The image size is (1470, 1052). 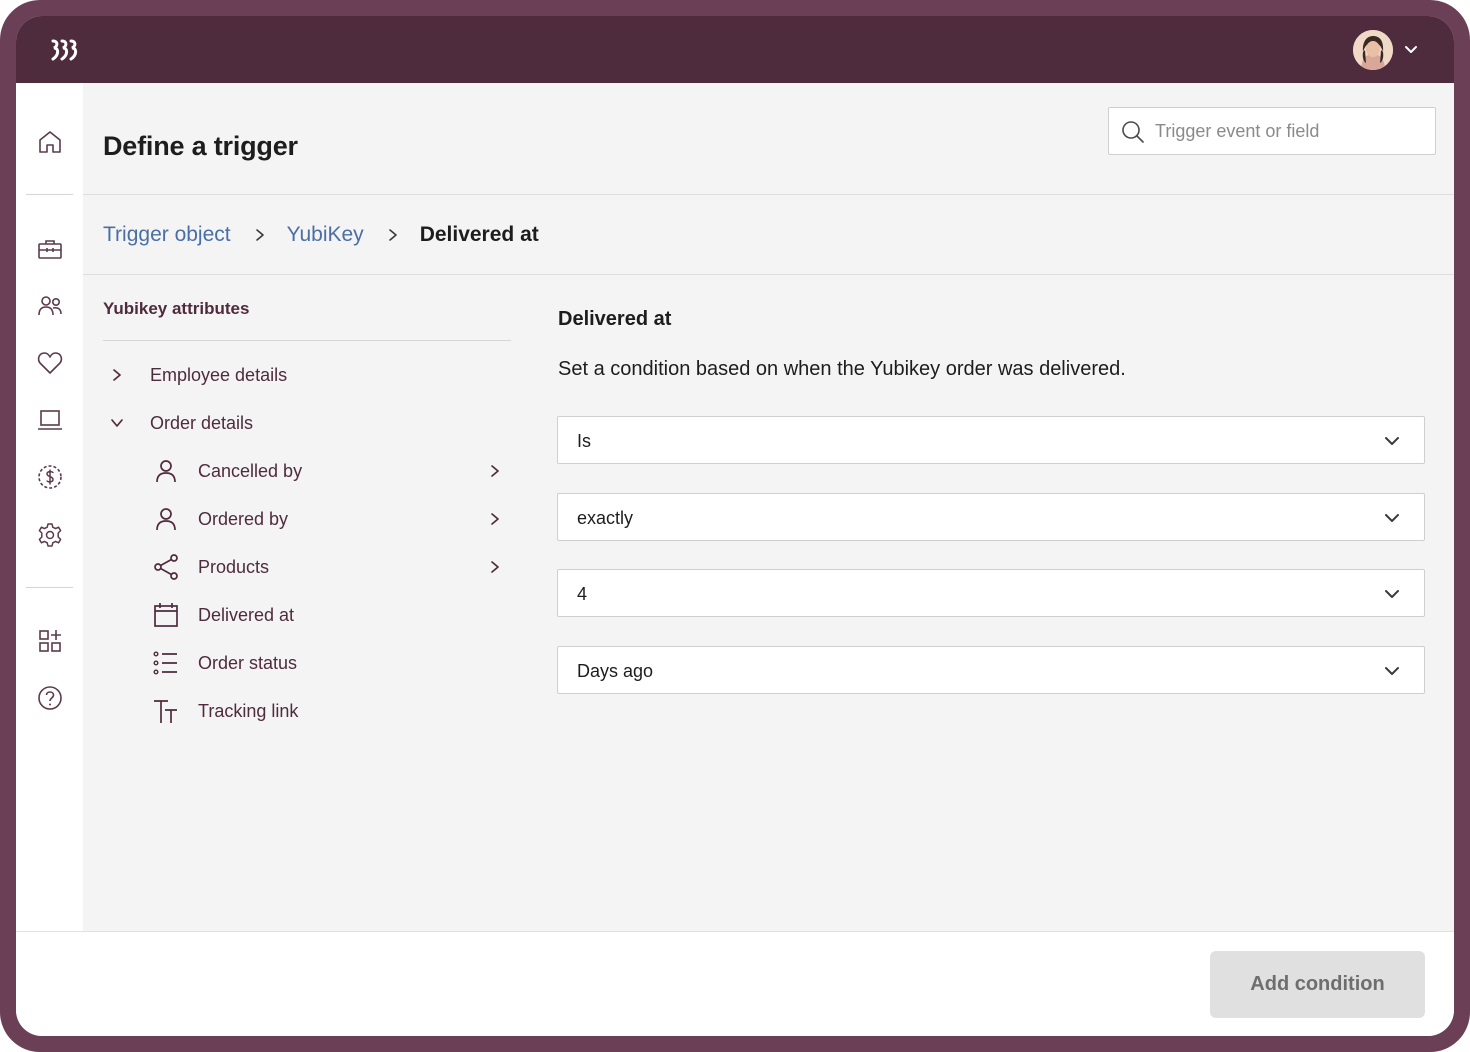 What do you see at coordinates (307, 340) in the screenshot?
I see `attributes-divider` at bounding box center [307, 340].